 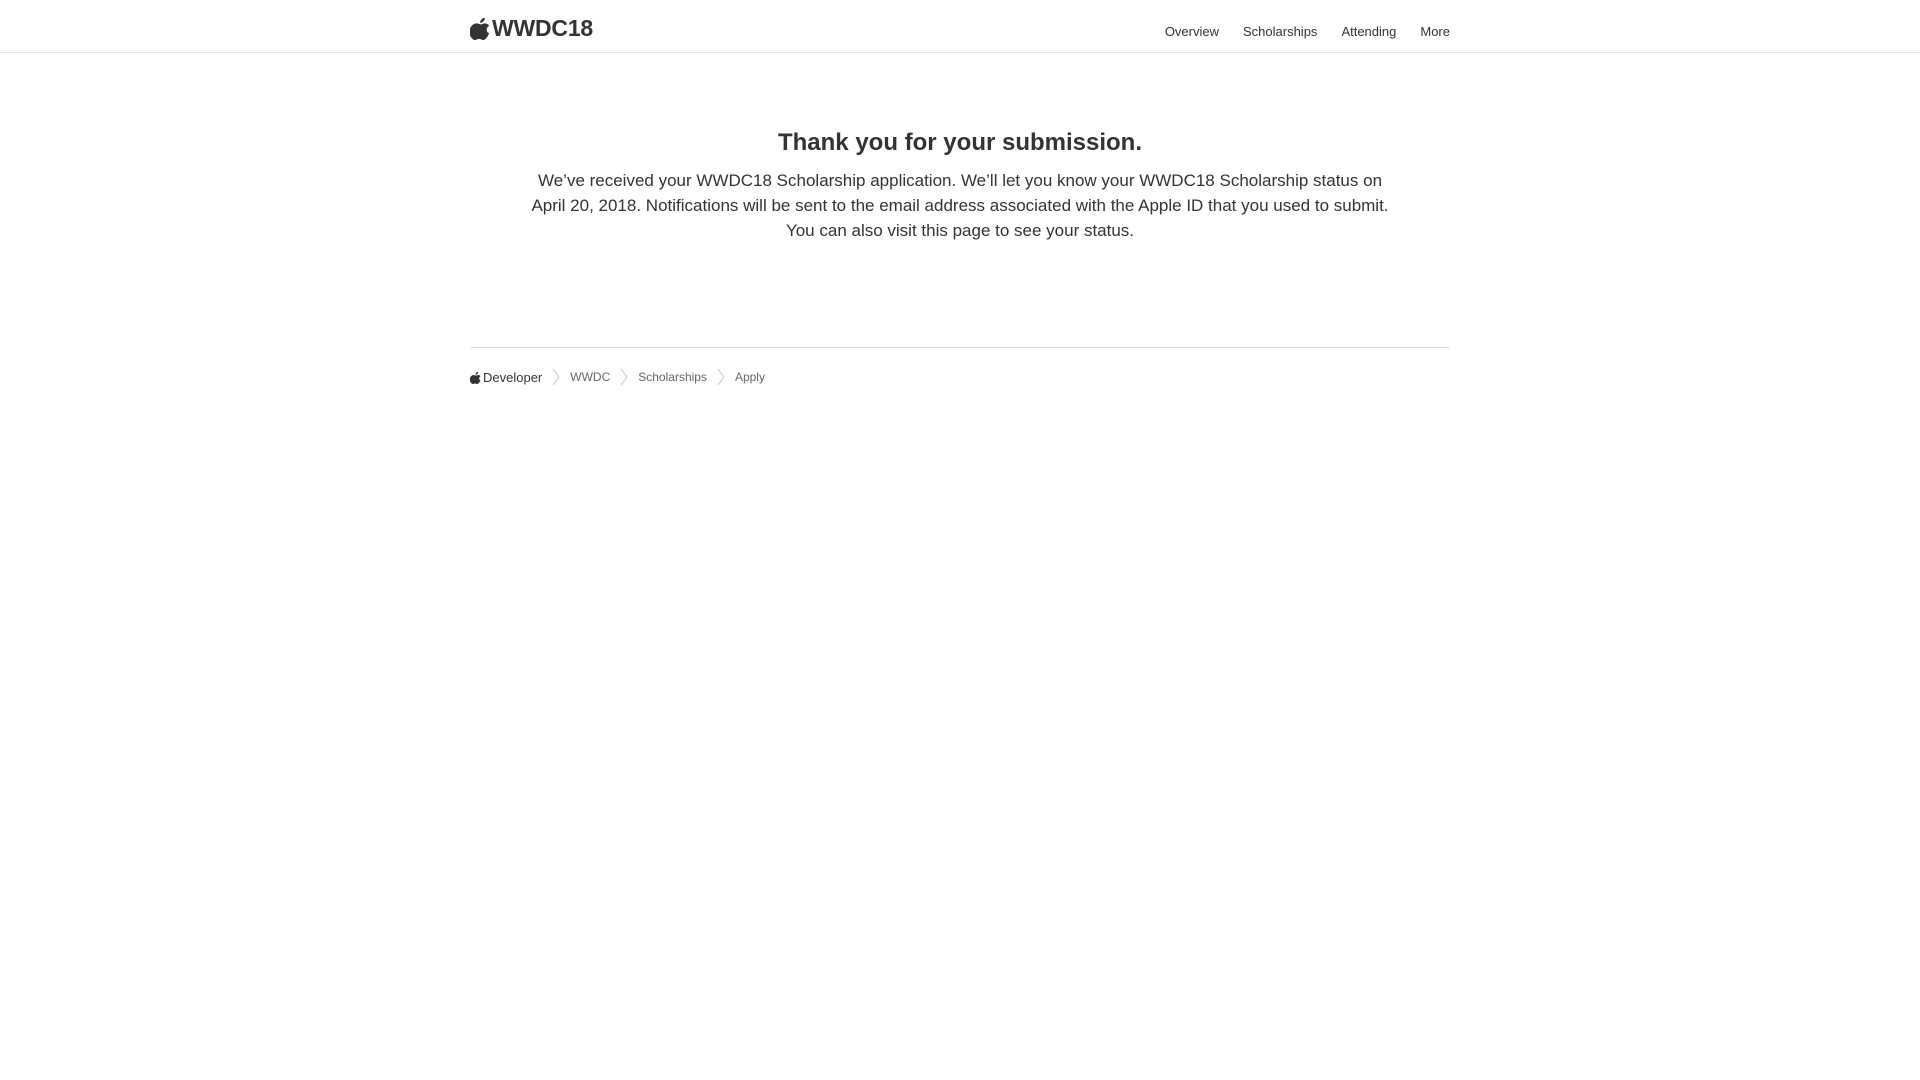 I want to click on nav-attending: Attending, so click(x=1368, y=31).